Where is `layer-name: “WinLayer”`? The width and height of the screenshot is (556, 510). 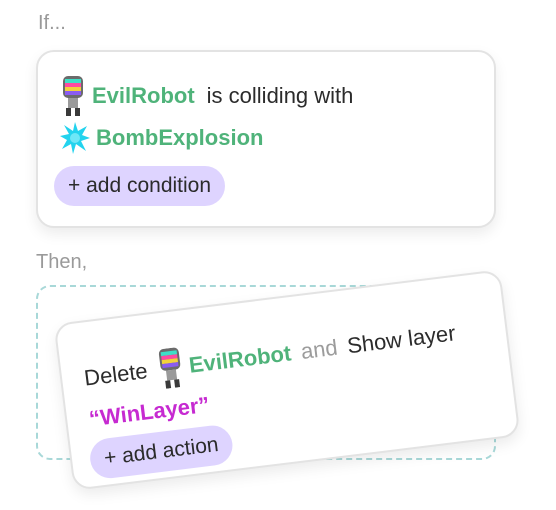
layer-name: “WinLayer” is located at coordinates (149, 412).